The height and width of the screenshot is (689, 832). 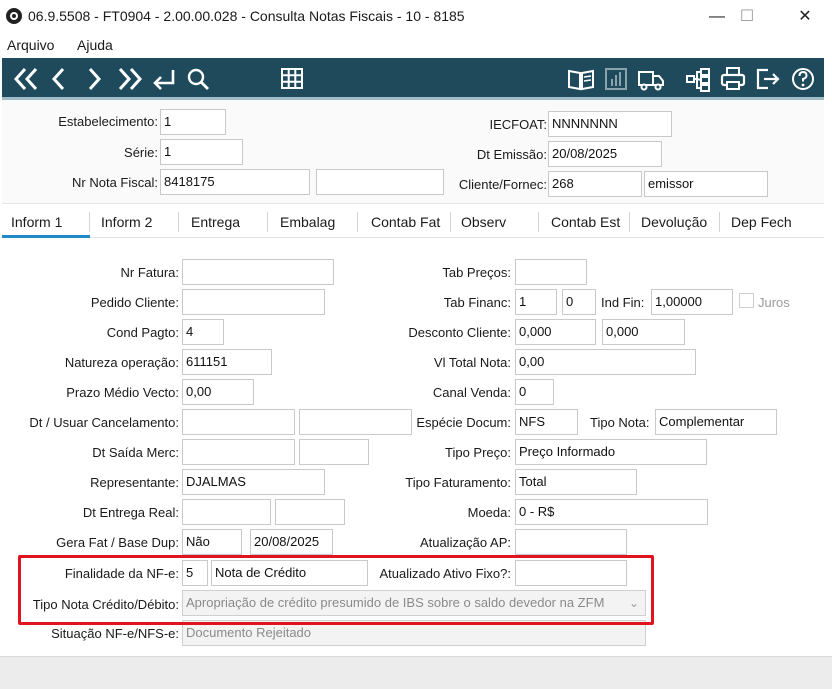 I want to click on ind-fin-label: Ind Fin:, so click(x=623, y=302).